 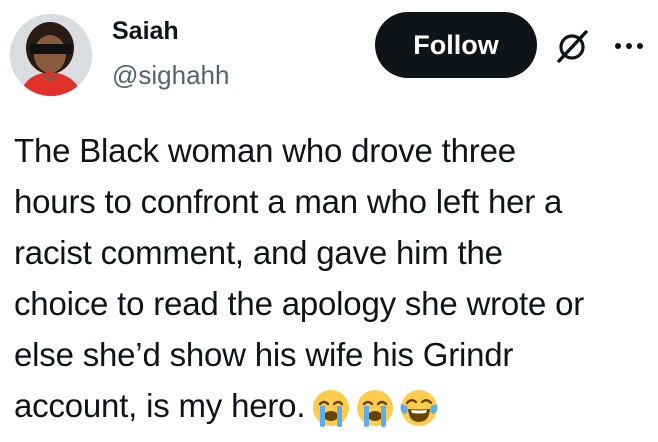 I want to click on avatar, so click(x=51, y=55).